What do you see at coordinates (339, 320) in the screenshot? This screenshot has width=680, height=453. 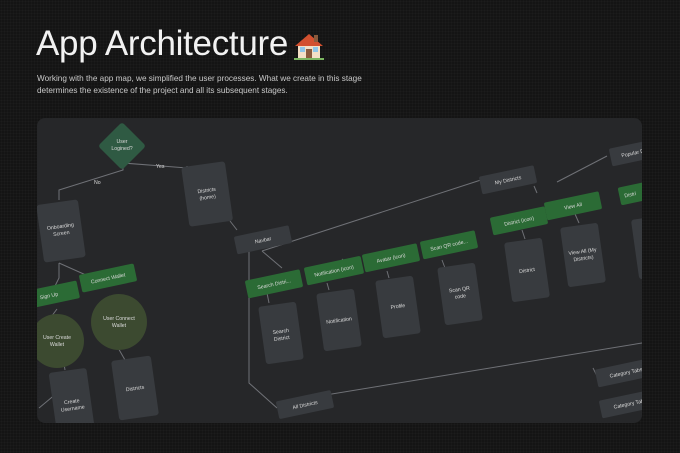 I see `notification-screen-node: Notification` at bounding box center [339, 320].